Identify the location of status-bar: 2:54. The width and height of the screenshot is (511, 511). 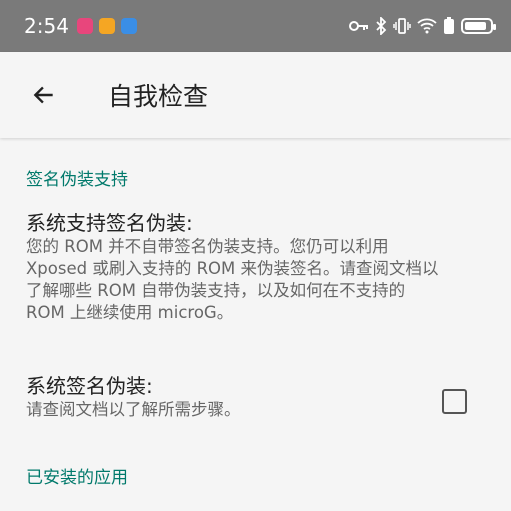
(255, 26).